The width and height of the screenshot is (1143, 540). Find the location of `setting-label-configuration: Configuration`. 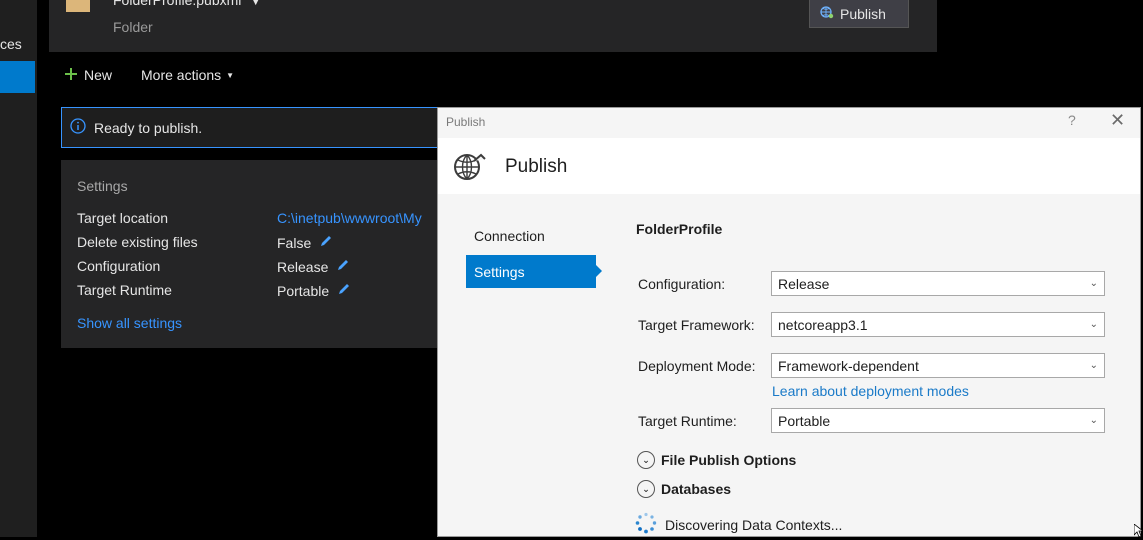

setting-label-configuration: Configuration is located at coordinates (119, 266).